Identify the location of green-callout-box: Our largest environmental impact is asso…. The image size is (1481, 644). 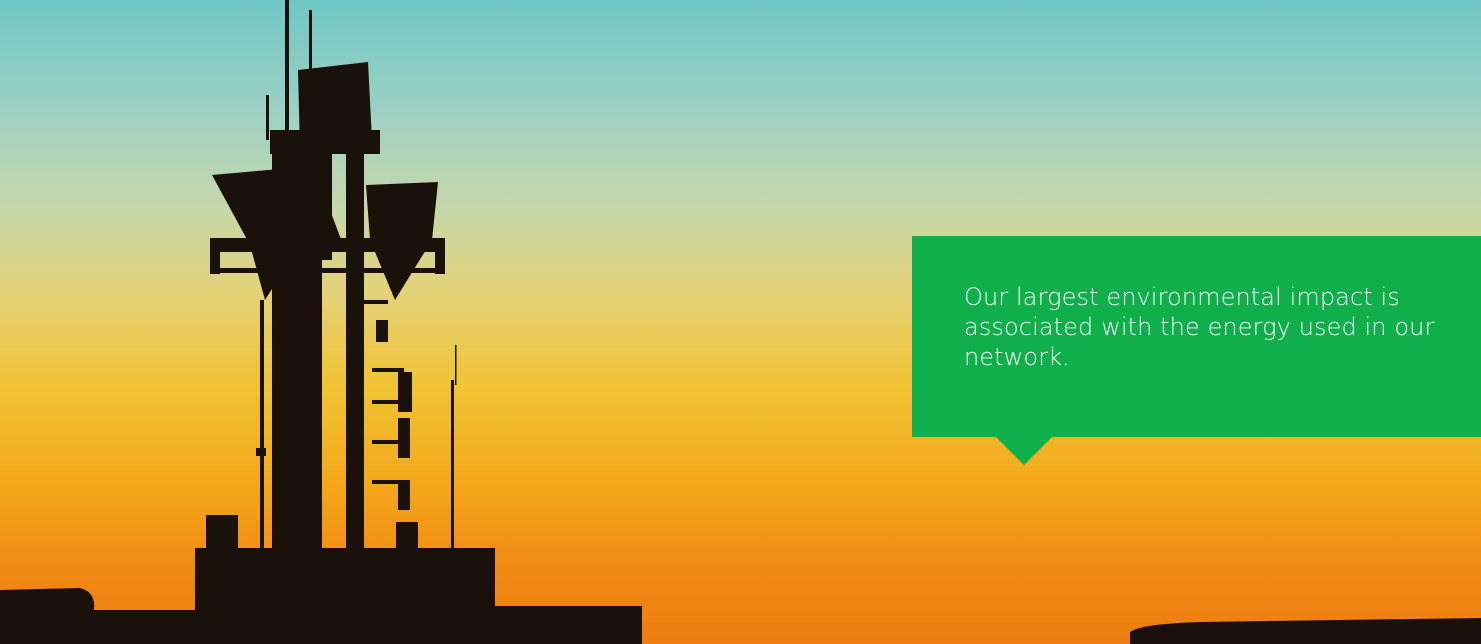
(1196, 350).